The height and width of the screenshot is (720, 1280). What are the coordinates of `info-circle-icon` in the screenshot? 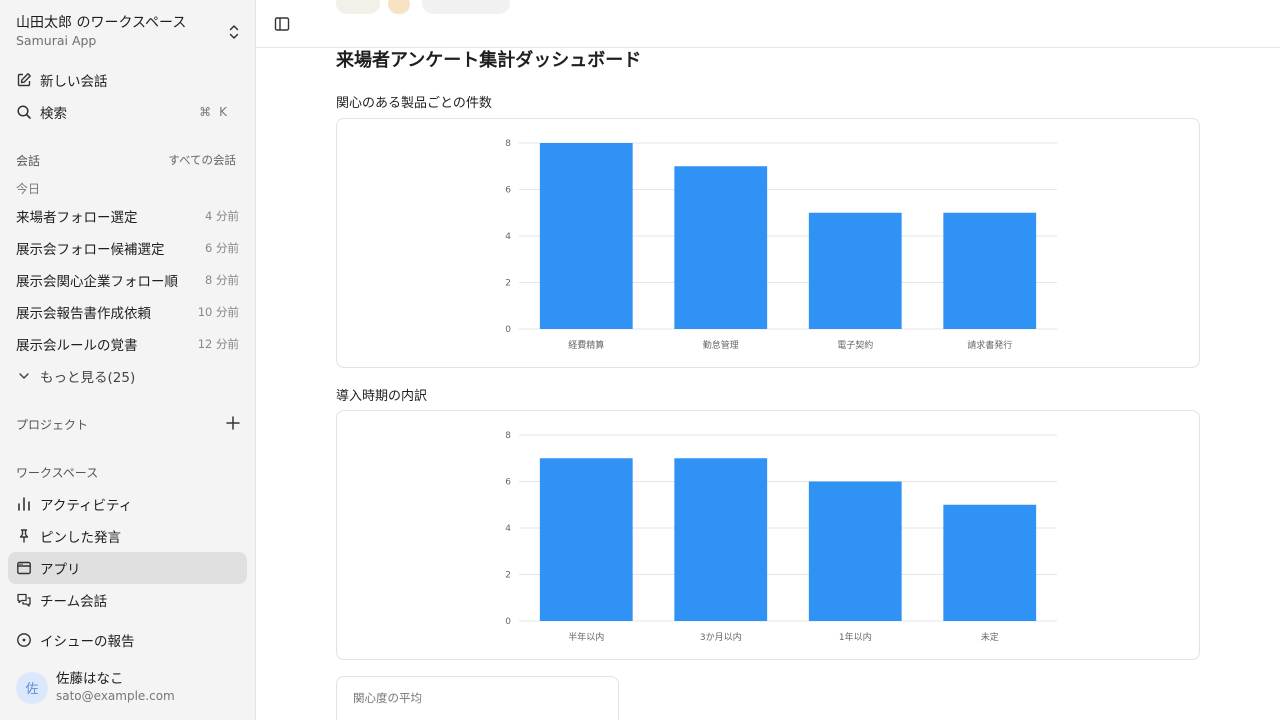 It's located at (24, 640).